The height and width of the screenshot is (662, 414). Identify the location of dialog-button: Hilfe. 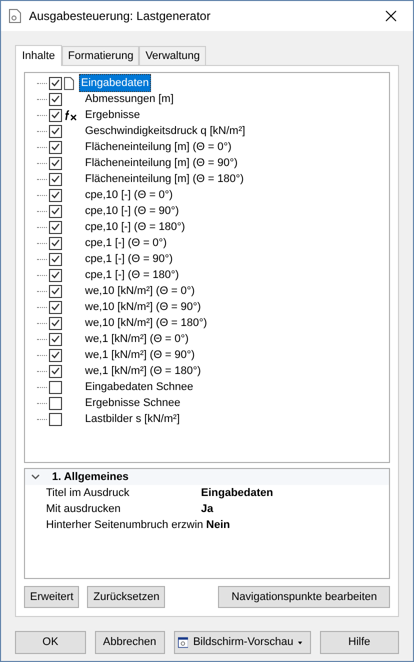
(359, 642).